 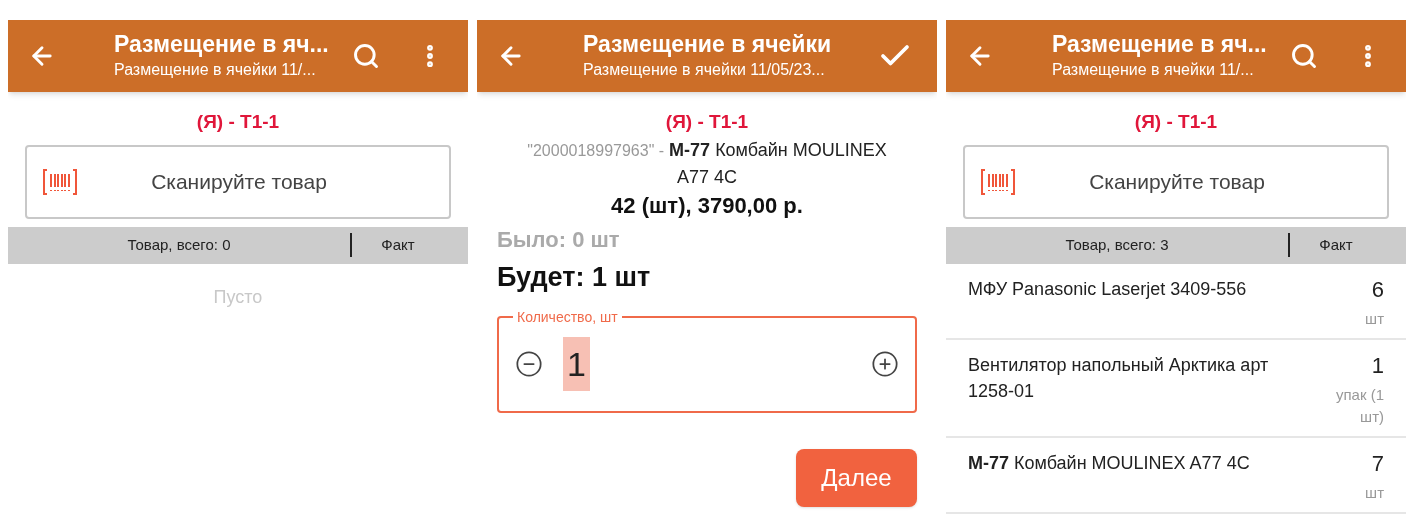 I want to click on price-label: 42 (шт), 3790,00 р., so click(x=707, y=205).